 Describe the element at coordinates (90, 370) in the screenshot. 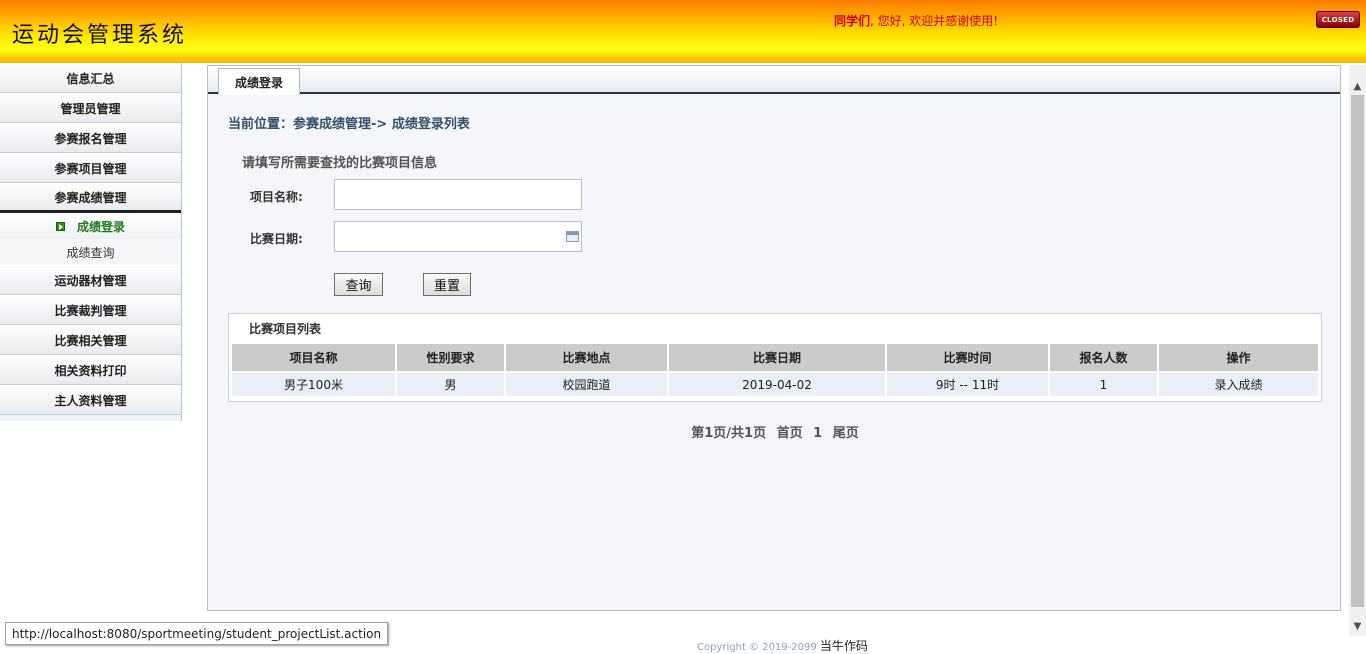

I see `sidebar-item-print: 相关资料打印` at that location.